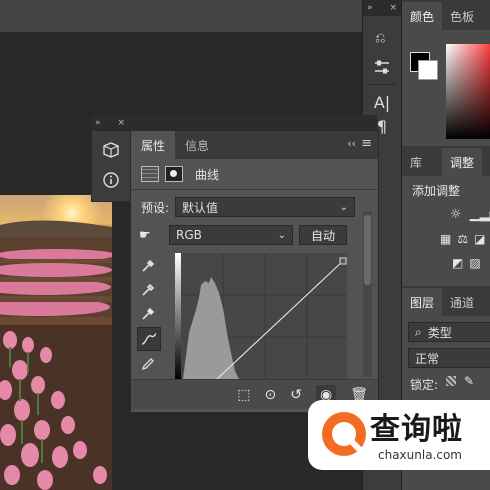 This screenshot has width=490, height=490. Describe the element at coordinates (367, 250) in the screenshot. I see `scrollbar-thumb` at that location.